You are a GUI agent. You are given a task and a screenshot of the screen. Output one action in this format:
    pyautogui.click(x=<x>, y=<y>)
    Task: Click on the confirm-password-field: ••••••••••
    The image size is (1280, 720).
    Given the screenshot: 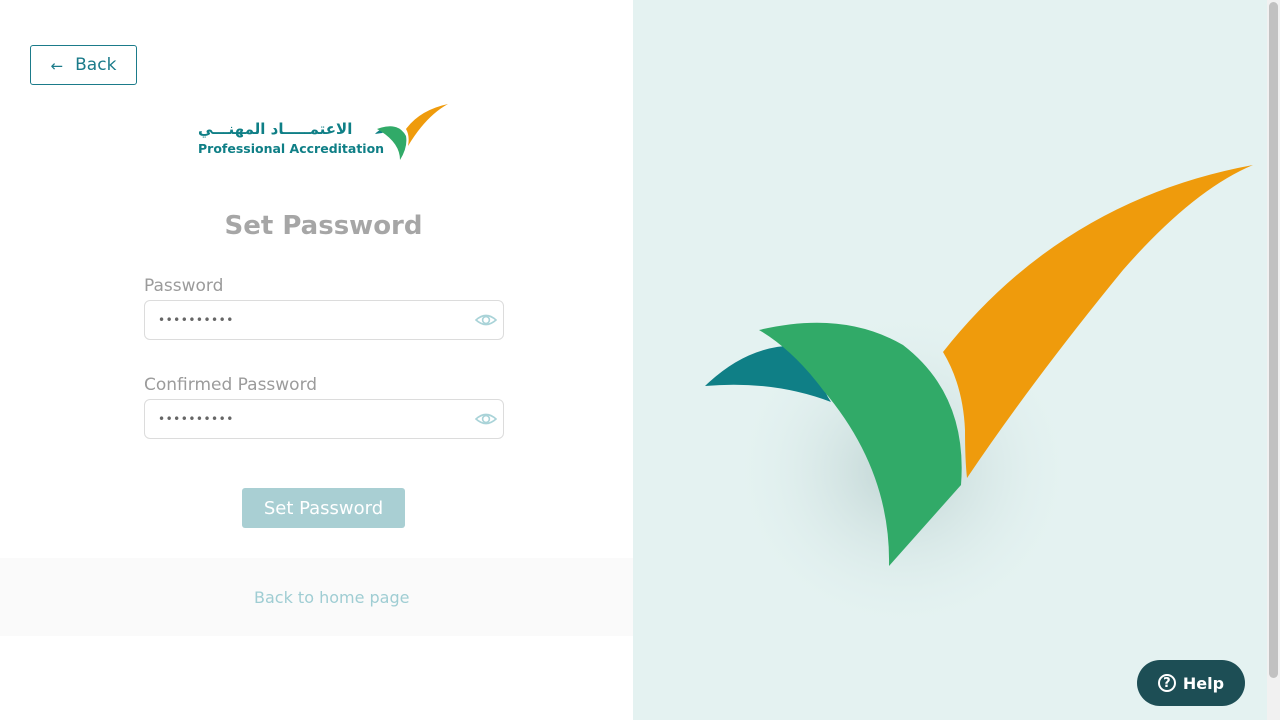 What is the action you would take?
    pyautogui.click(x=324, y=419)
    